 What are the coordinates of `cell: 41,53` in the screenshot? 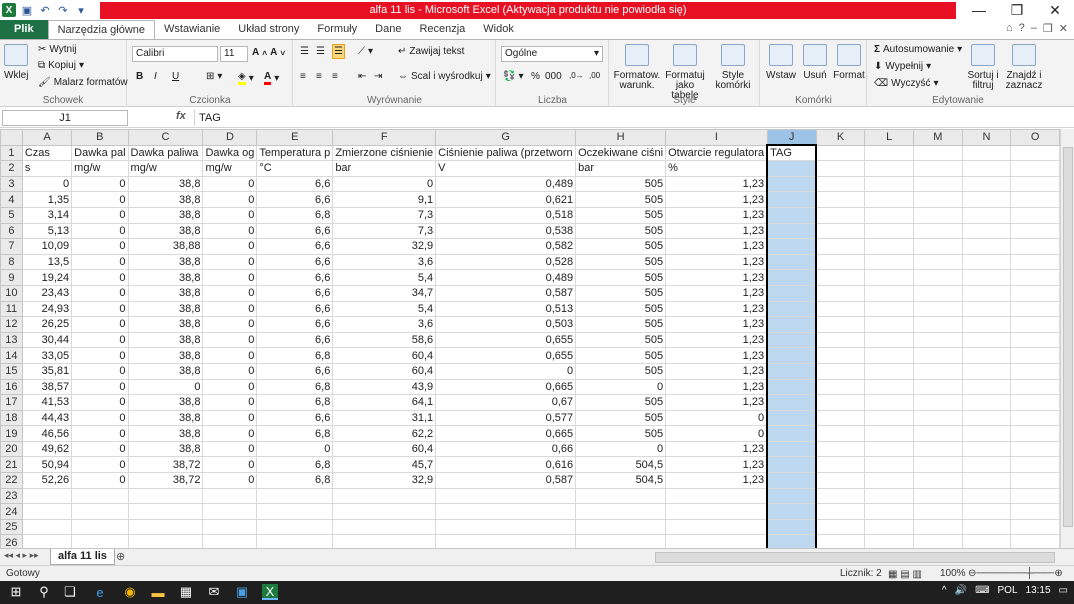 It's located at (47, 402).